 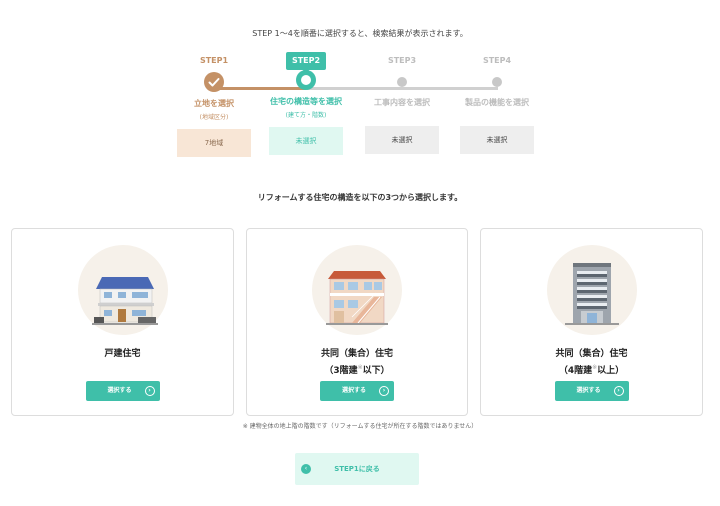 I want to click on highrise-apartment-icon, so click(x=591, y=290).